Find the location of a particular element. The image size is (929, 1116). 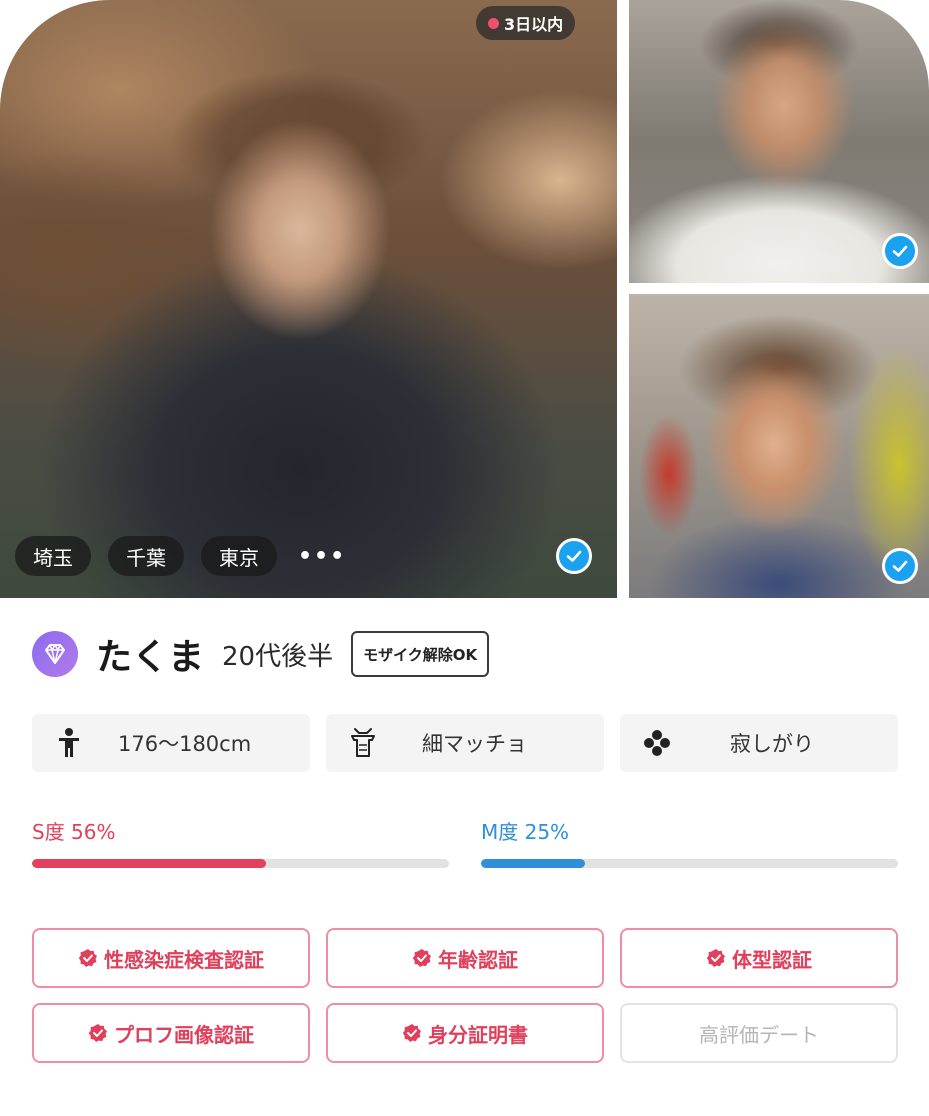

cert-badge-label: 年齢認証 is located at coordinates (478, 959).